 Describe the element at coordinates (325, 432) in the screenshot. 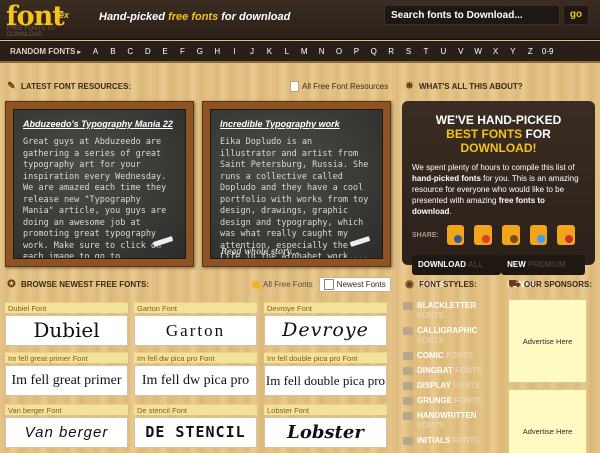

I see `font-preview: Lobster` at that location.